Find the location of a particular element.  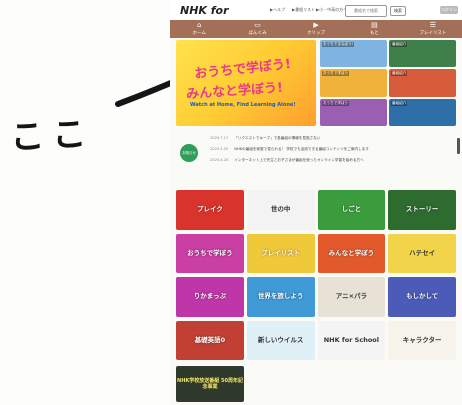

tile-label: 世の中 is located at coordinates (280, 209).